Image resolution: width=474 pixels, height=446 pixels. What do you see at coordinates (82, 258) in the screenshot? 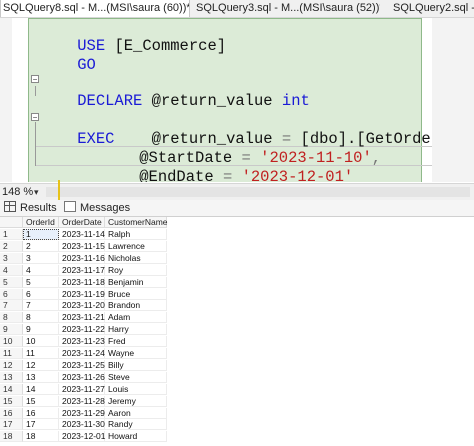
I see `cell-orderdate: 2023-11-16` at bounding box center [82, 258].